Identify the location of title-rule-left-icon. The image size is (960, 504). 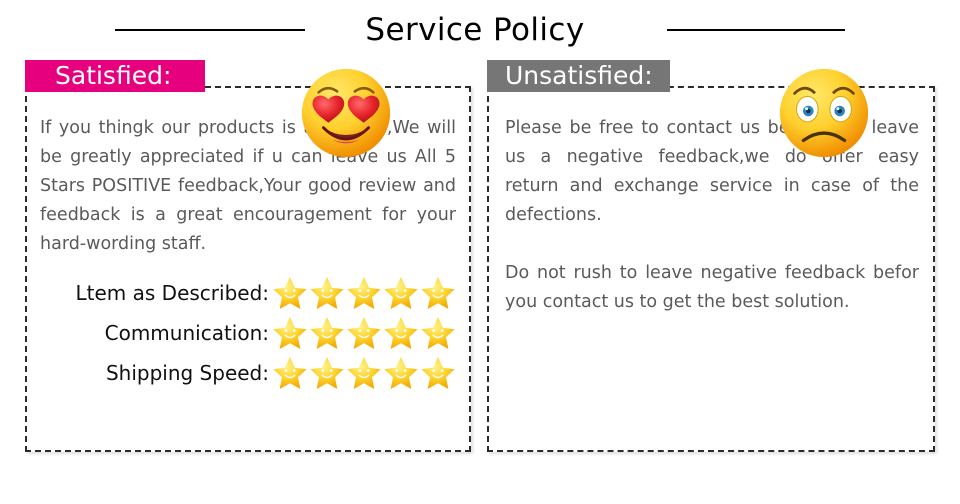
(210, 30).